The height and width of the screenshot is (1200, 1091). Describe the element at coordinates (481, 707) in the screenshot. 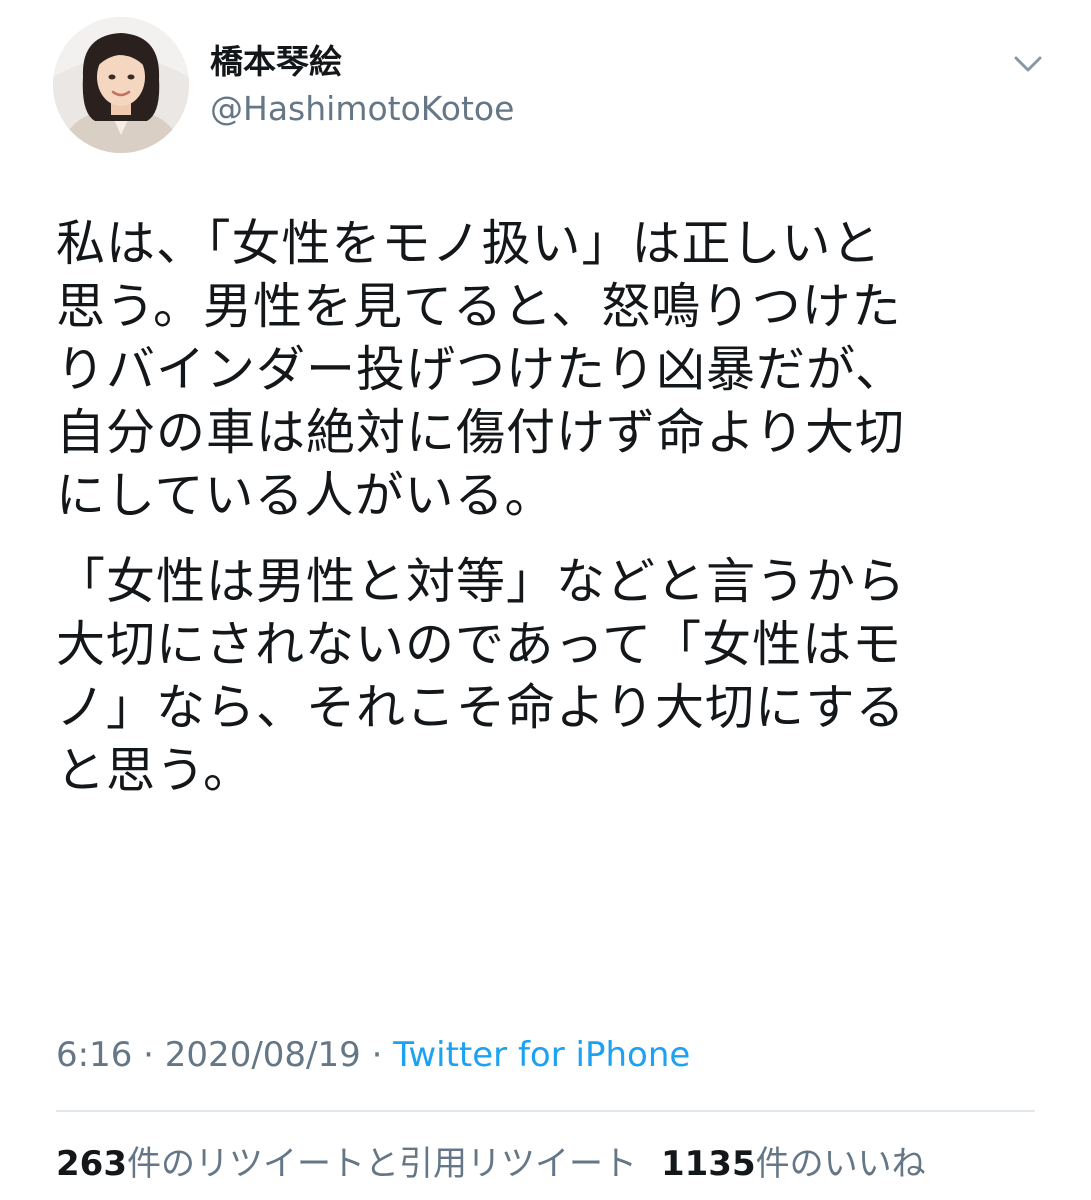

I see `tweet-text-line: ノ」なら、それこそ命より大切にする` at that location.